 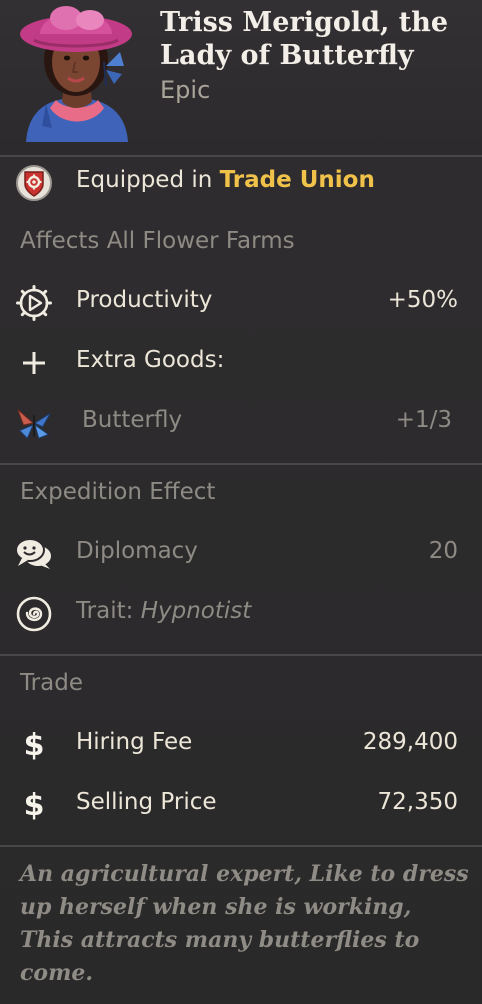 What do you see at coordinates (34, 303) in the screenshot?
I see `productivity-gear-icon` at bounding box center [34, 303].